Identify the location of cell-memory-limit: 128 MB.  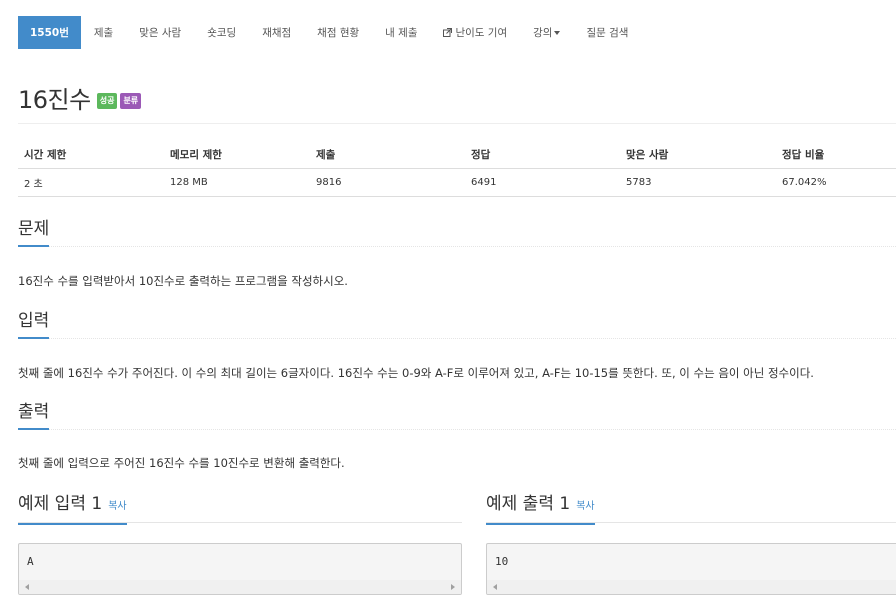
(237, 182).